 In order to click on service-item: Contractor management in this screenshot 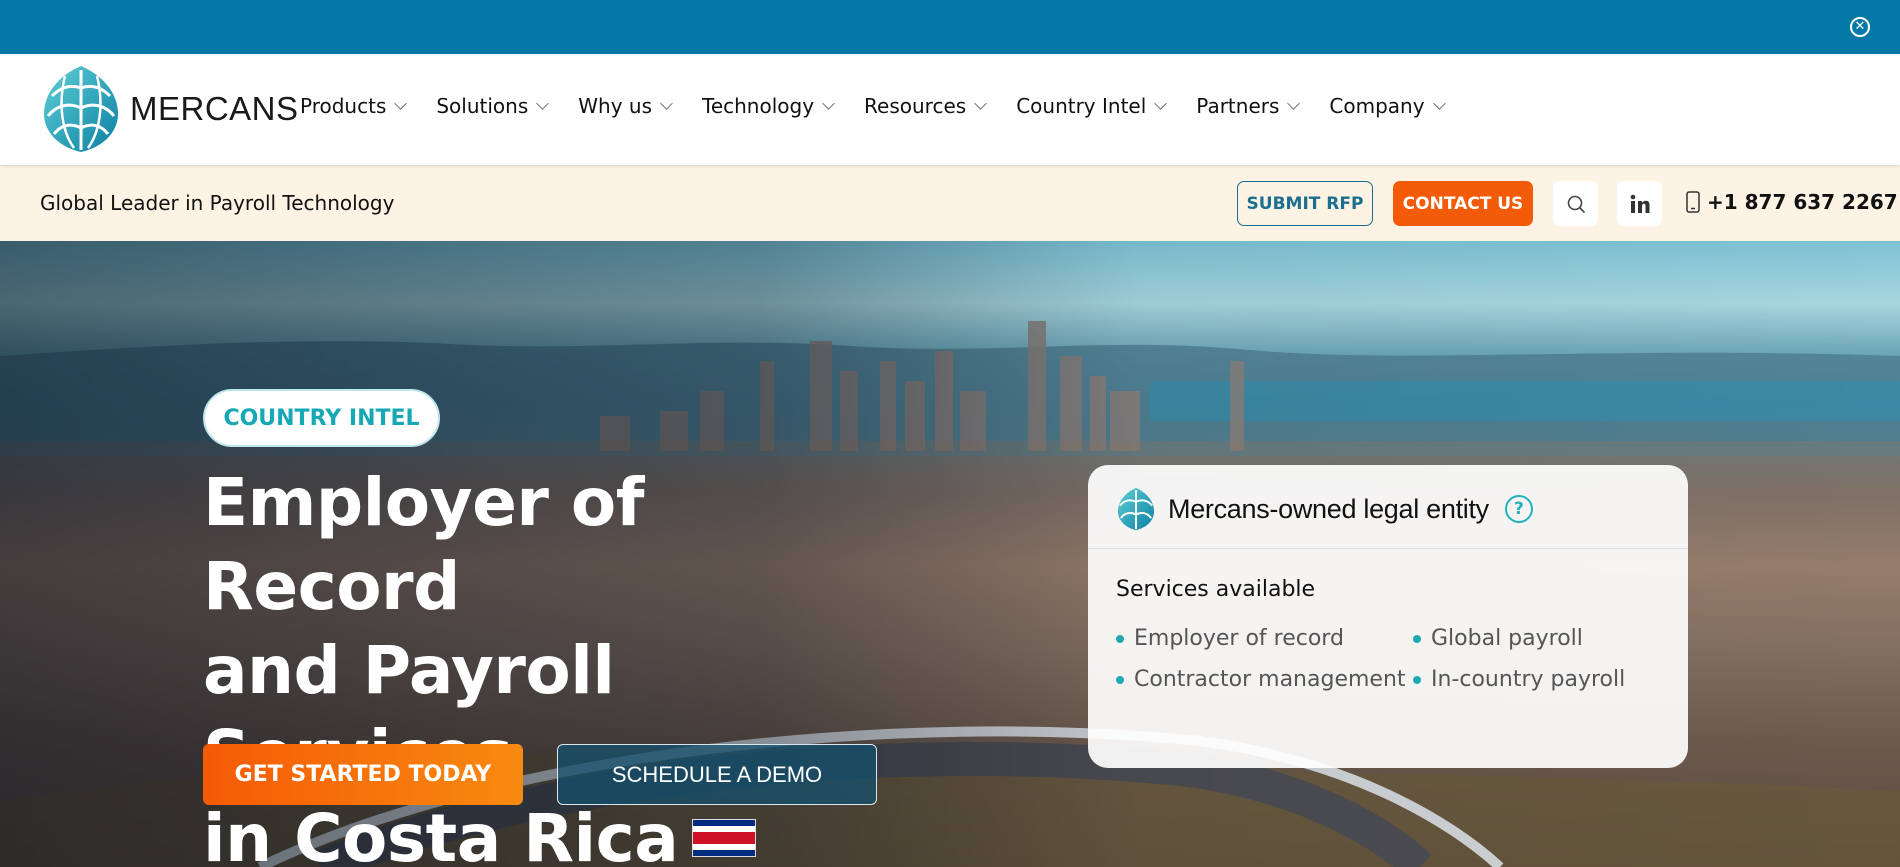, I will do `click(1264, 679)`.